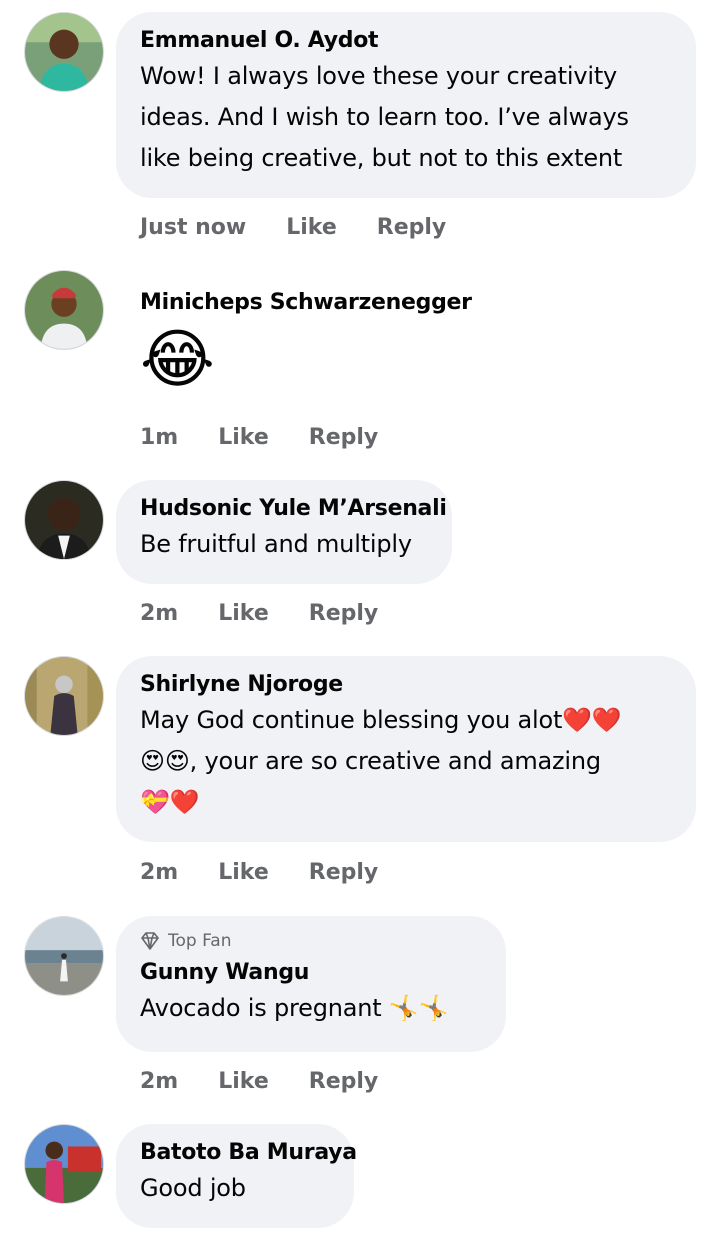 This screenshot has height=1242, width=720. What do you see at coordinates (150, 941) in the screenshot?
I see `diamond-icon` at bounding box center [150, 941].